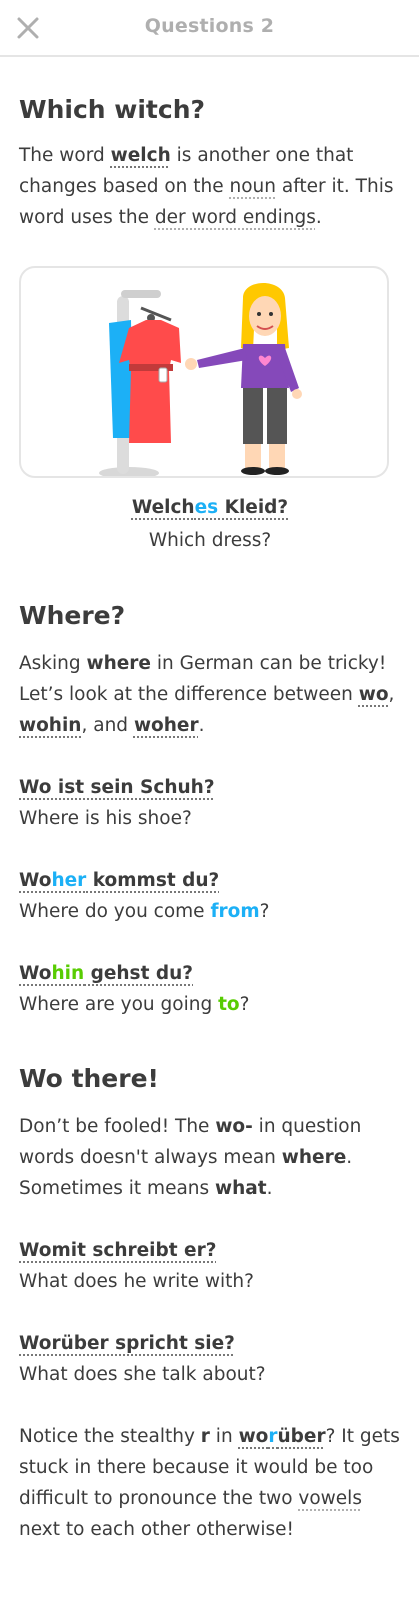 The height and width of the screenshot is (1600, 419). What do you see at coordinates (117, 1250) in the screenshot?
I see `example-german: Womit schreibt er?` at bounding box center [117, 1250].